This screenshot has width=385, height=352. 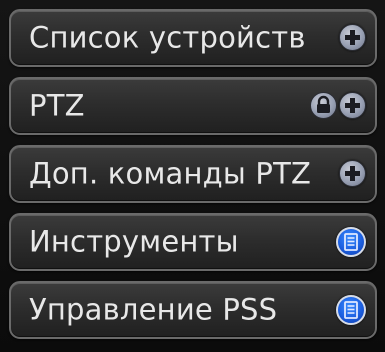 I want to click on menu-item-label: Доп. команды PTZ, so click(x=170, y=173).